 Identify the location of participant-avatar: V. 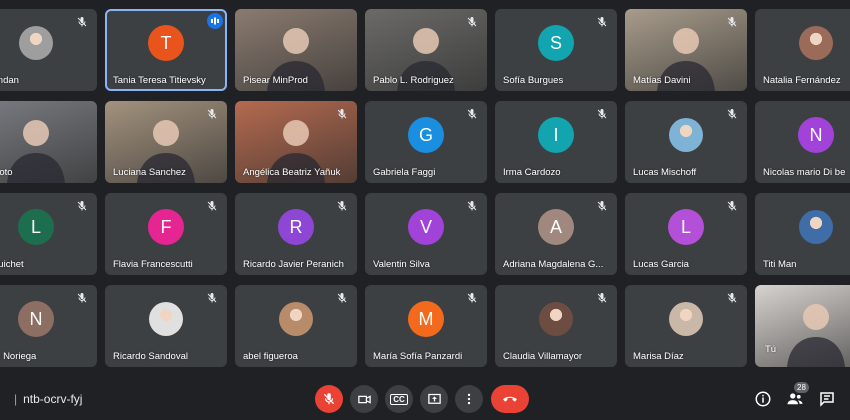
(426, 227).